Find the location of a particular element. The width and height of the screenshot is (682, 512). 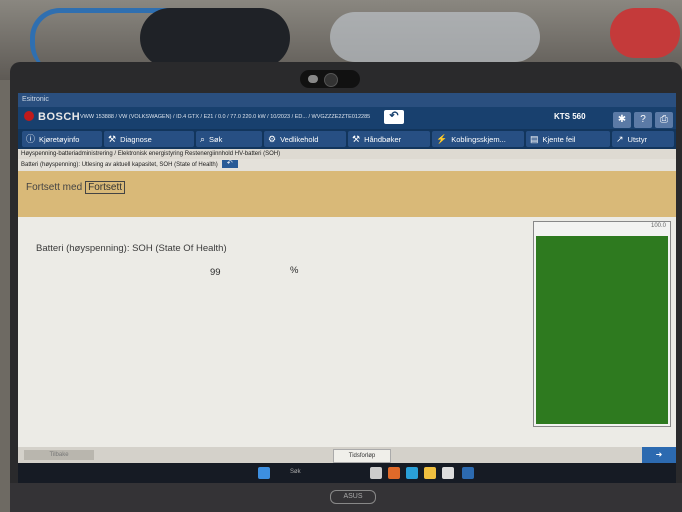

back-button: Tilbake is located at coordinates (59, 455).